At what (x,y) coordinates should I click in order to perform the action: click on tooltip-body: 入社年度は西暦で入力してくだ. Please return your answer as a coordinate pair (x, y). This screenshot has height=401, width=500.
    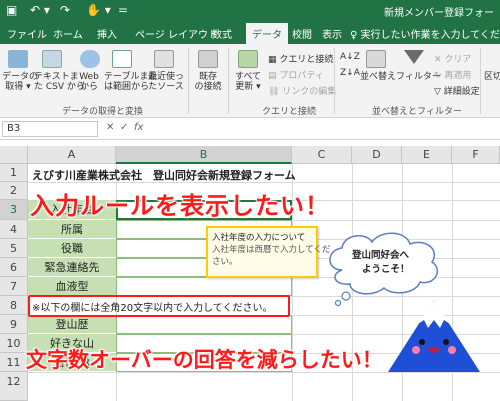
    Looking at the image, I should click on (271, 250).